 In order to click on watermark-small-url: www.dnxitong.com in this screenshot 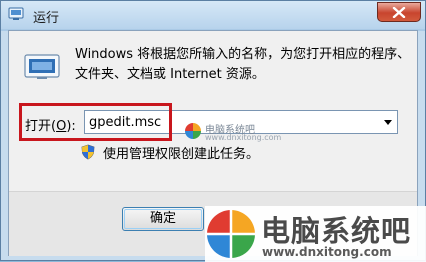, I will do `click(243, 137)`.